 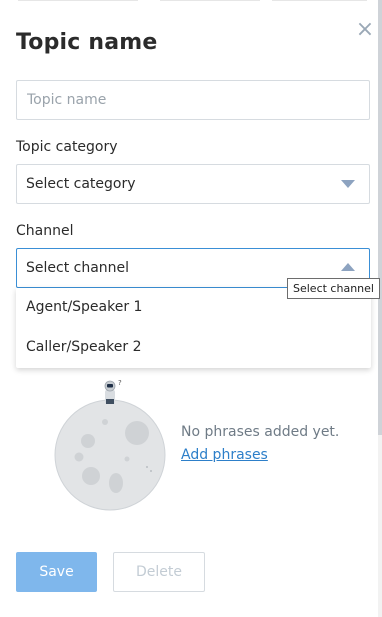 I want to click on category-select: Select category, so click(x=193, y=184).